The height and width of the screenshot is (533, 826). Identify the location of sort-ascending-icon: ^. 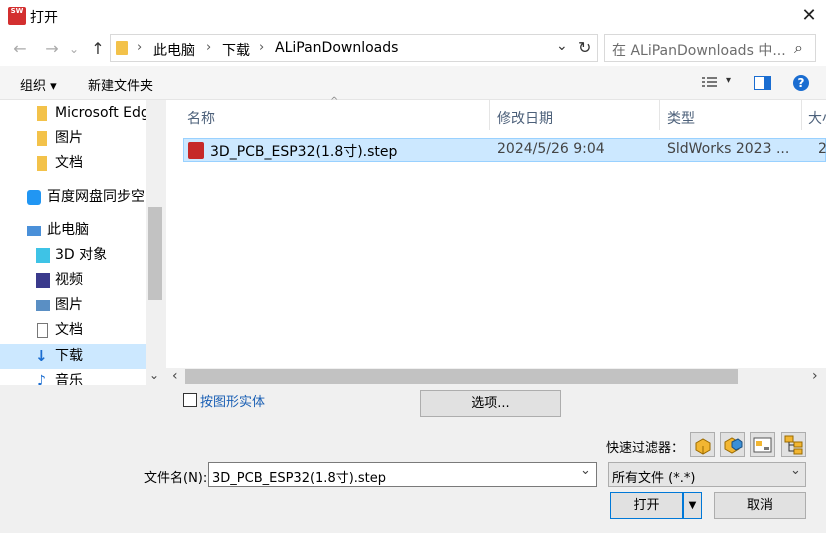
(334, 101).